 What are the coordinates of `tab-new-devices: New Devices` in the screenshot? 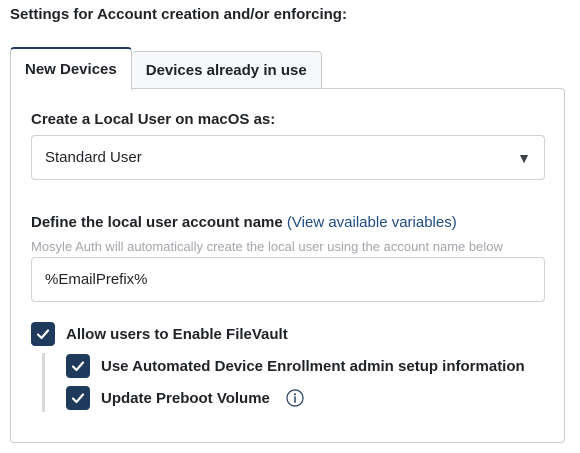 It's located at (71, 68).